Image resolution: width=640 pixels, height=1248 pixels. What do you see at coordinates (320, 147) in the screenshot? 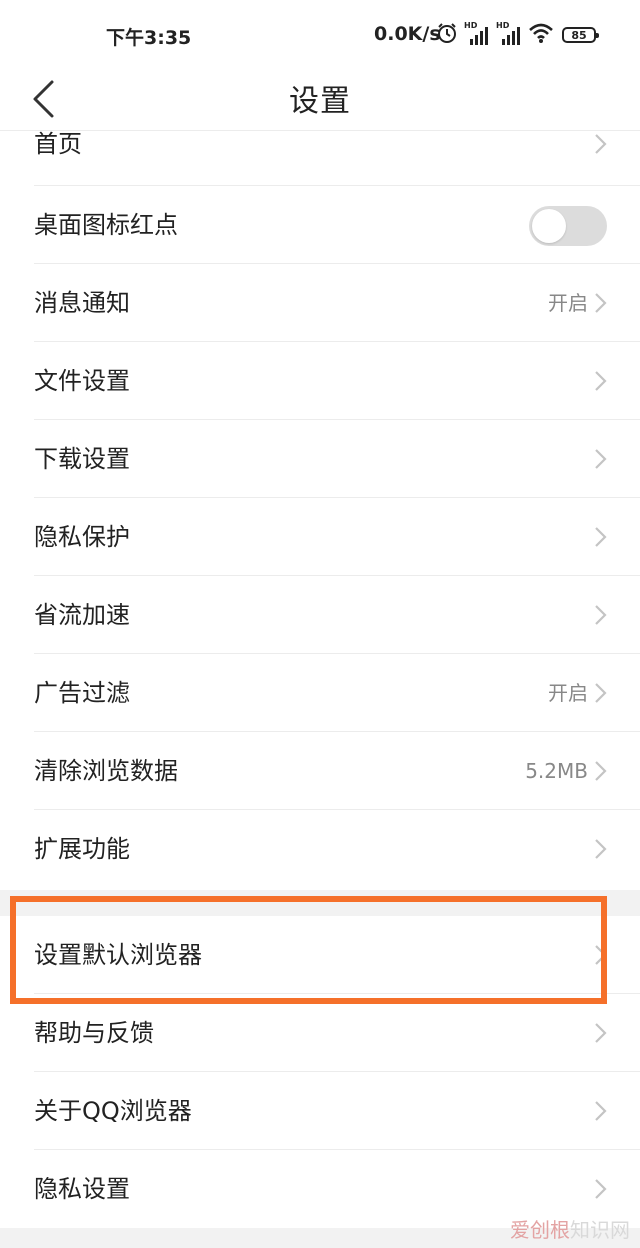
I see `setting-row-home: 首页` at bounding box center [320, 147].